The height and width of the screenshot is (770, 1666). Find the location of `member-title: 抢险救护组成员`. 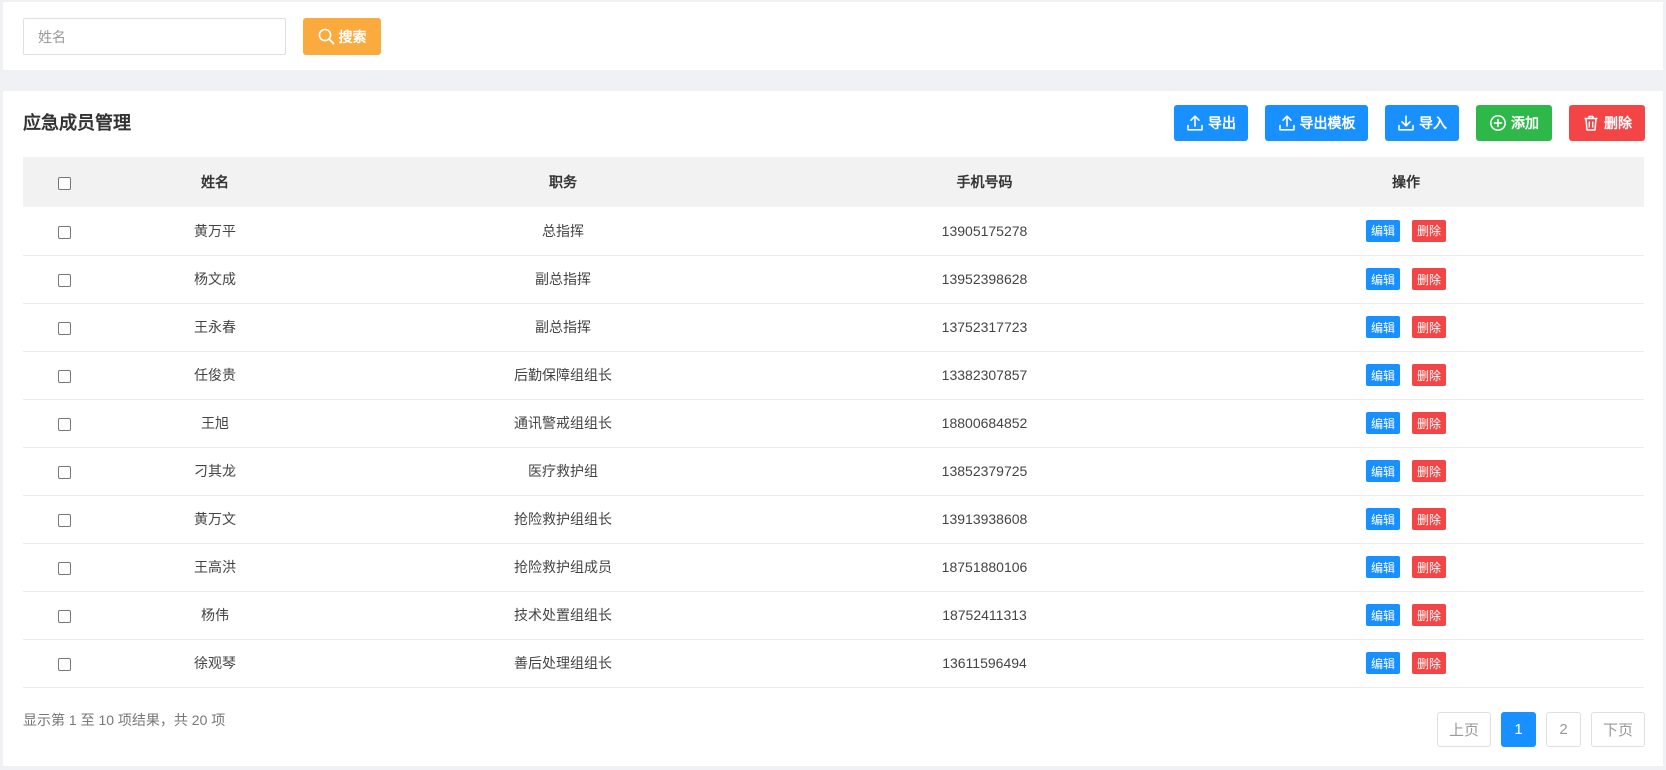

member-title: 抢险救护组成员 is located at coordinates (563, 567).